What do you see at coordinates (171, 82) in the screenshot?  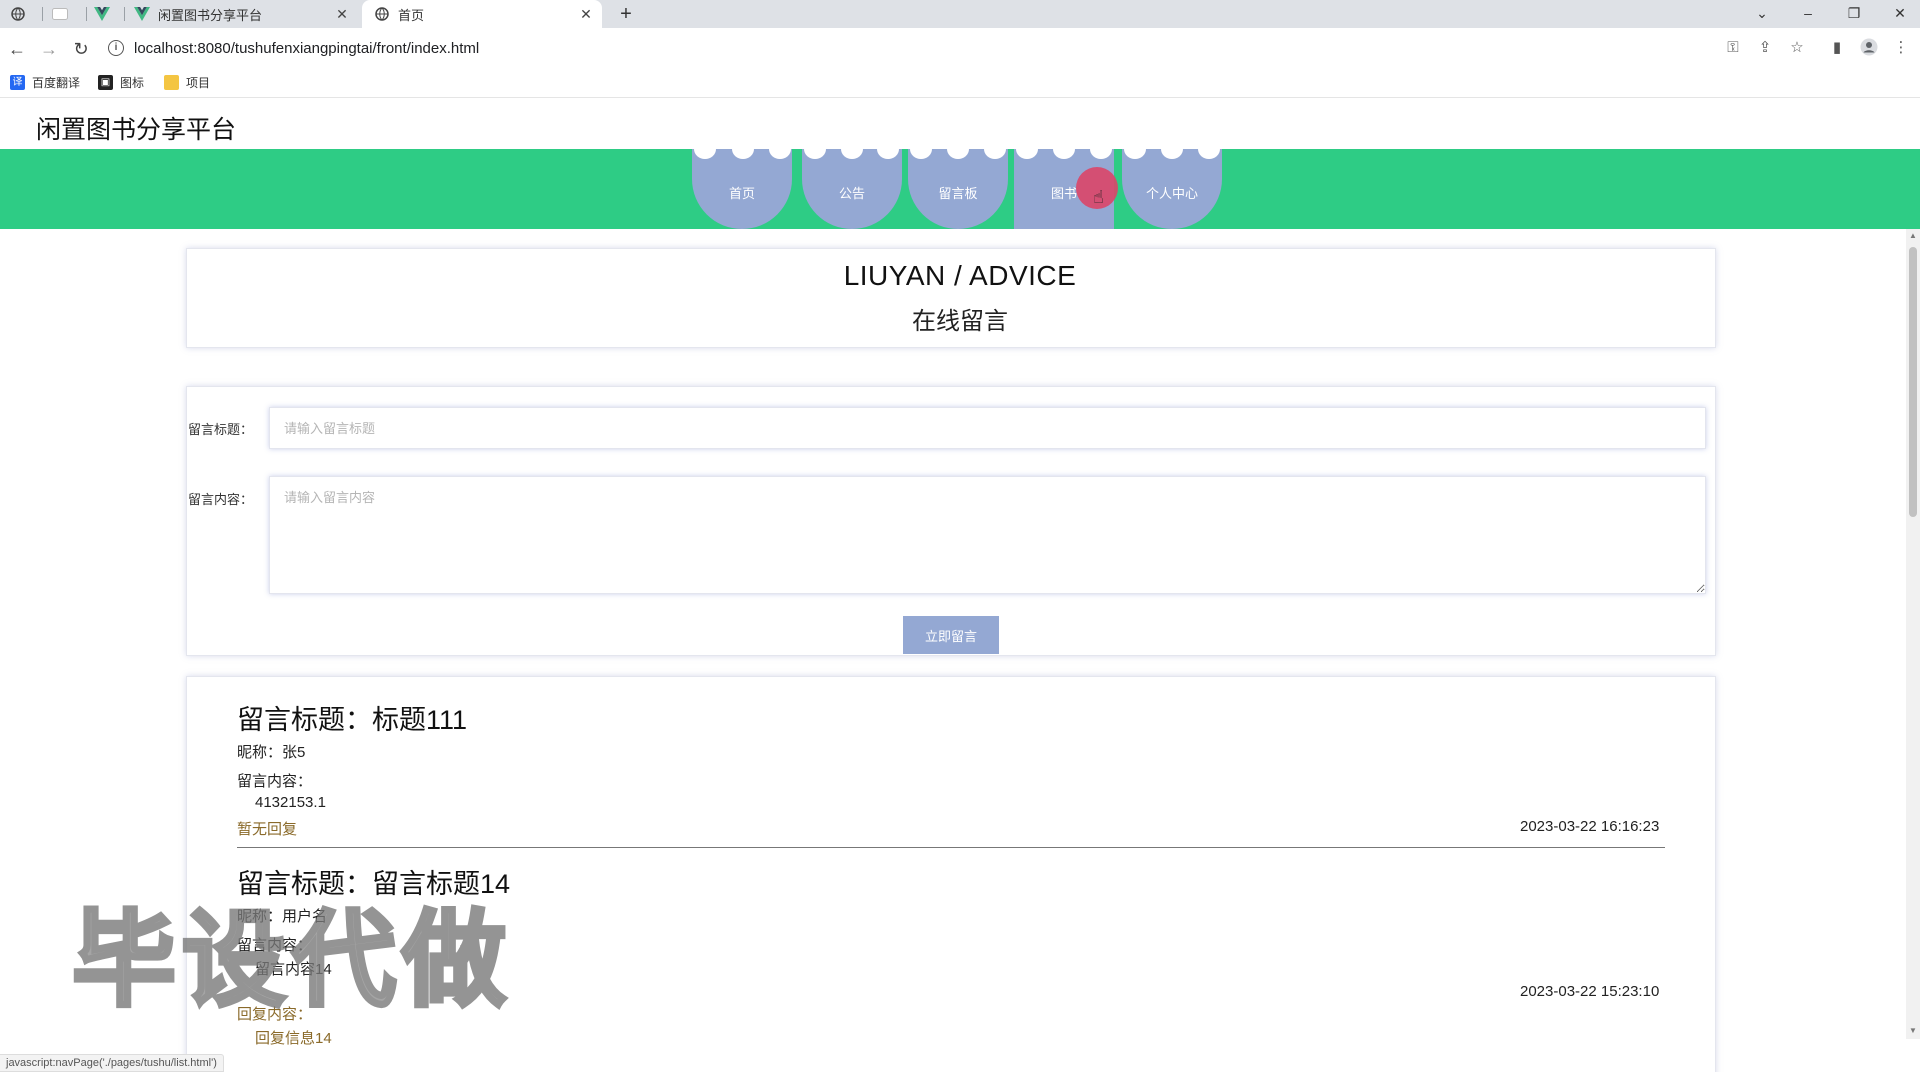 I see `folder-icon` at bounding box center [171, 82].